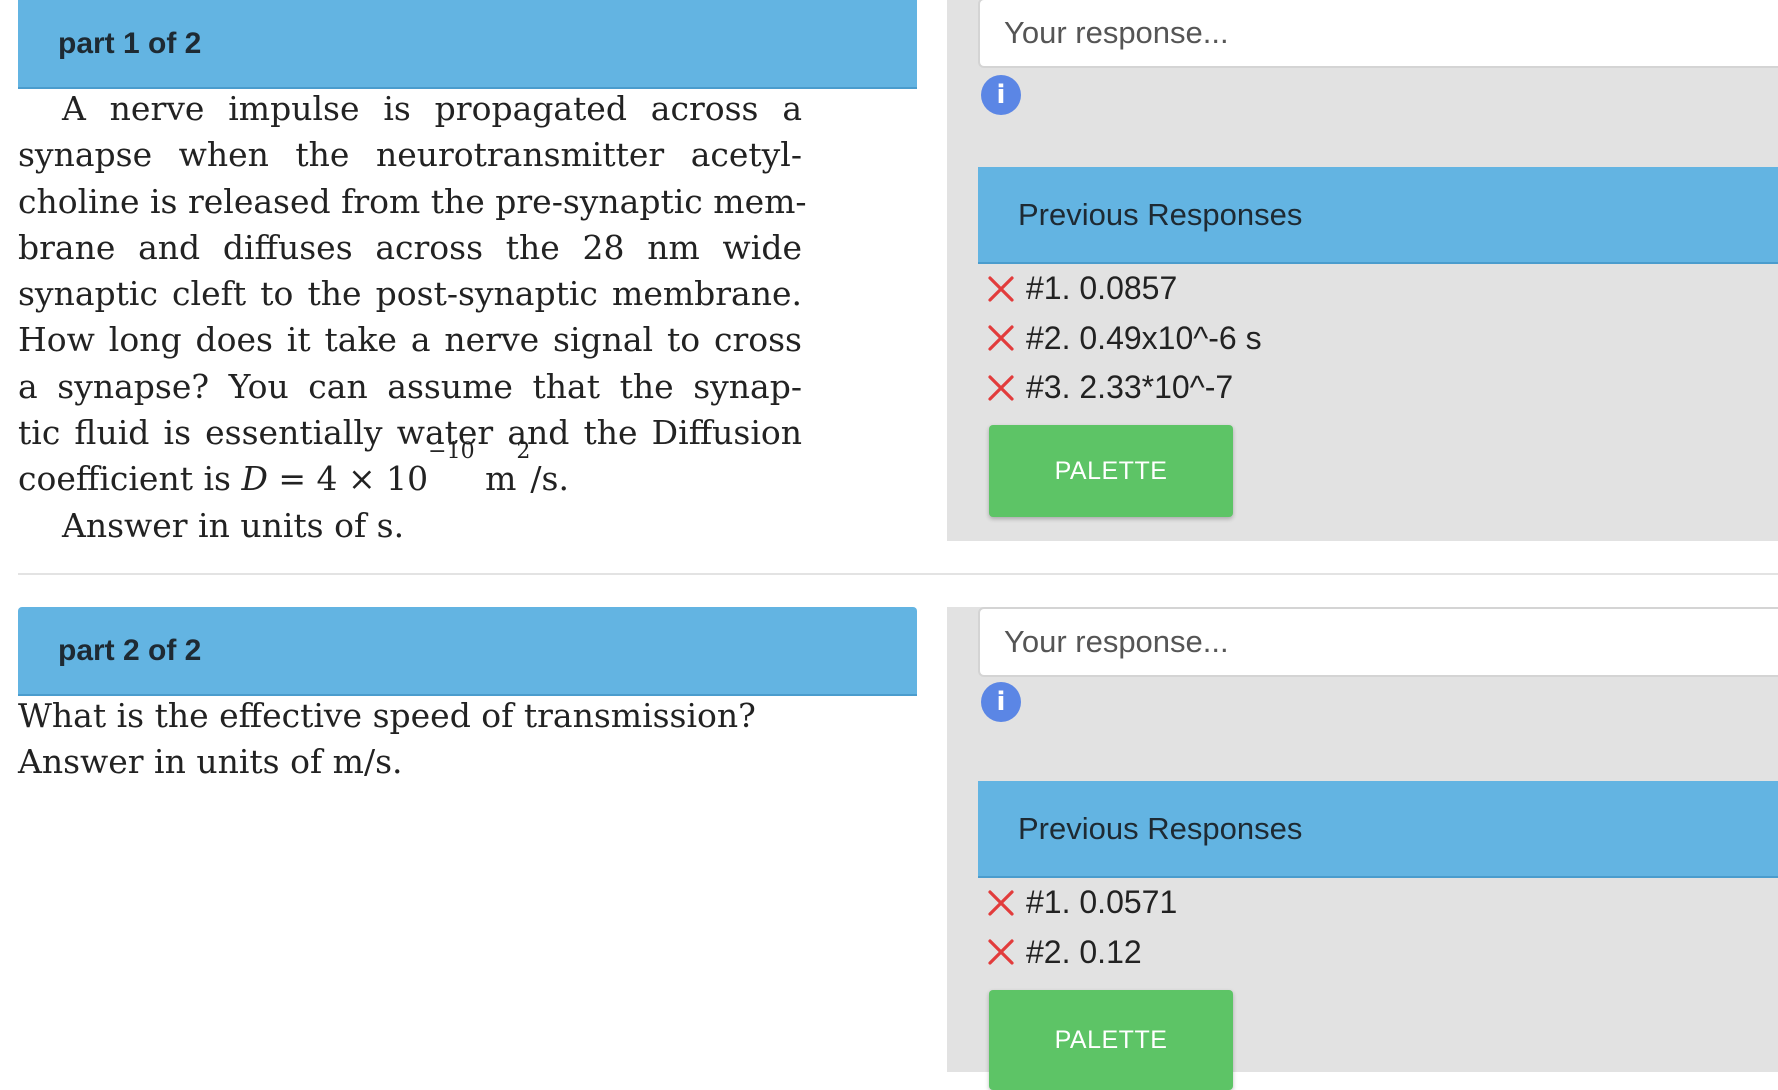 Image resolution: width=1778 pixels, height=1090 pixels. Describe the element at coordinates (1102, 902) in the screenshot. I see `previous-response-text: #1. 0.0571` at that location.